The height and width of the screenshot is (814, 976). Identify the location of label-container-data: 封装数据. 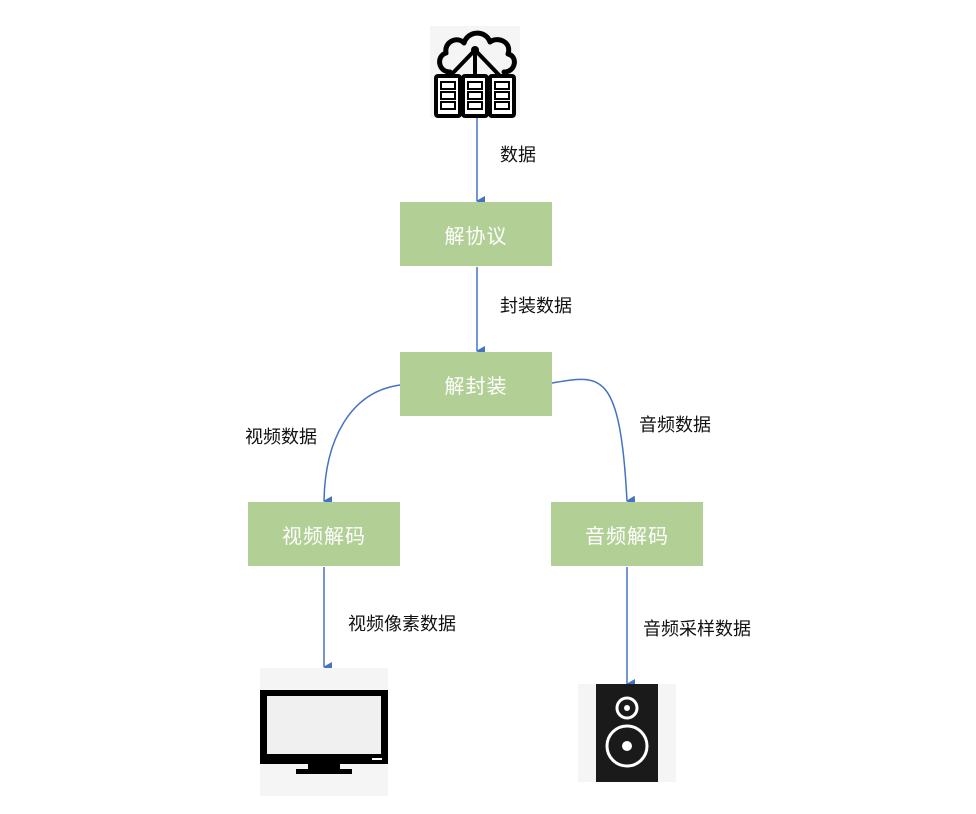
(536, 306).